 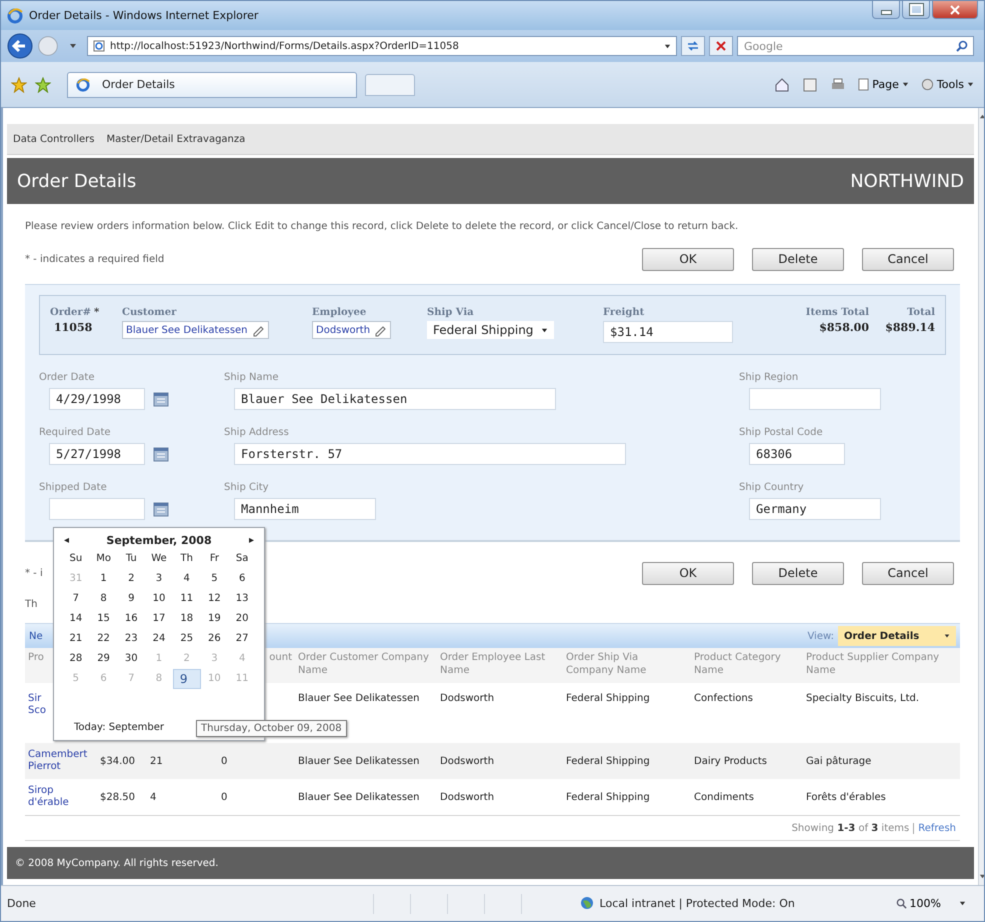 What do you see at coordinates (104, 579) in the screenshot?
I see `calendar-day: 1` at bounding box center [104, 579].